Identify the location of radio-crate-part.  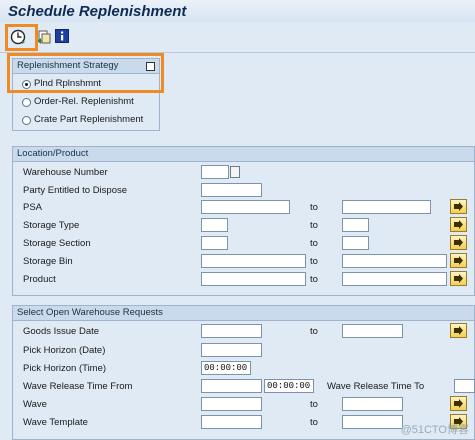
(26, 120).